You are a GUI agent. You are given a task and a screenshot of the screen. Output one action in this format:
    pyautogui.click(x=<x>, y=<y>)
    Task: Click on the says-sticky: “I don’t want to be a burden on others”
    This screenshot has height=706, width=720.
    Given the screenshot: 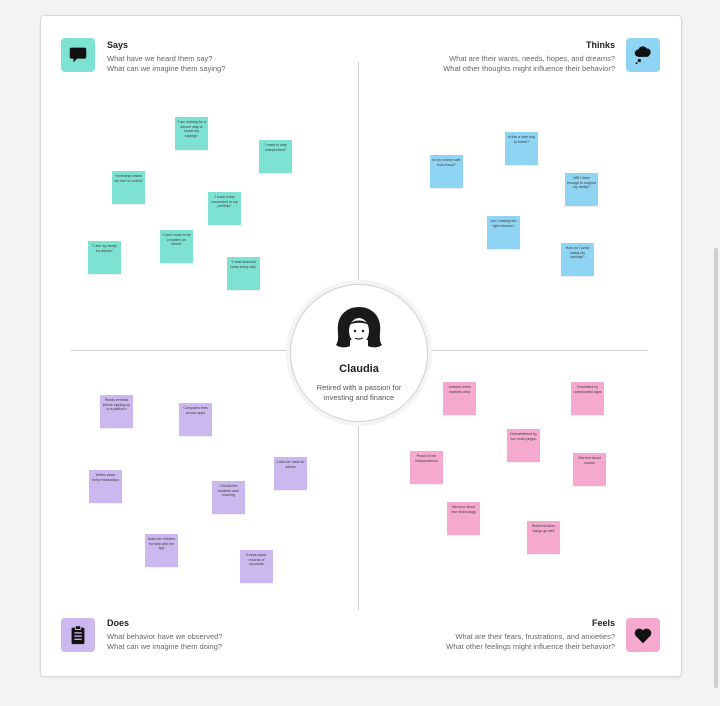 What is the action you would take?
    pyautogui.click(x=176, y=246)
    